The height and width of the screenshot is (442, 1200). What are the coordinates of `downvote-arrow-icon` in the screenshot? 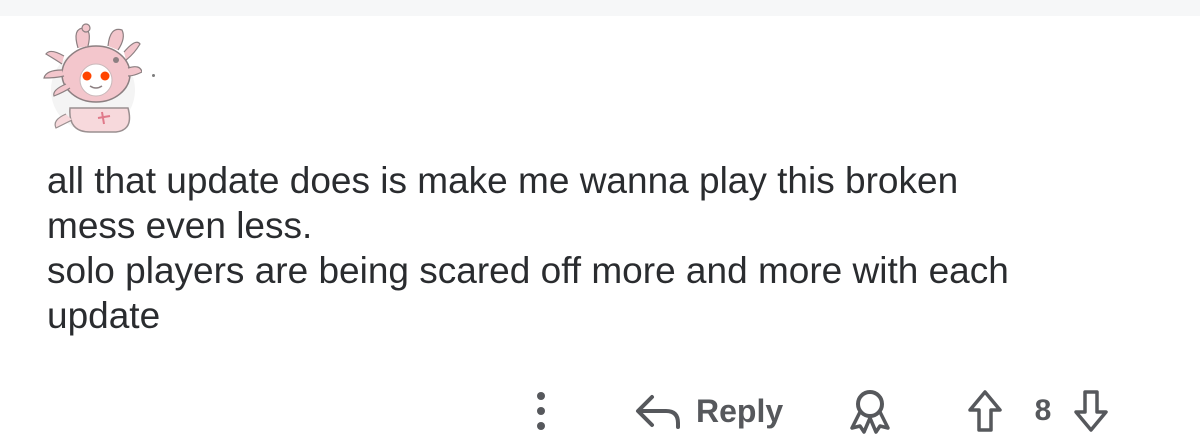 It's located at (1091, 411).